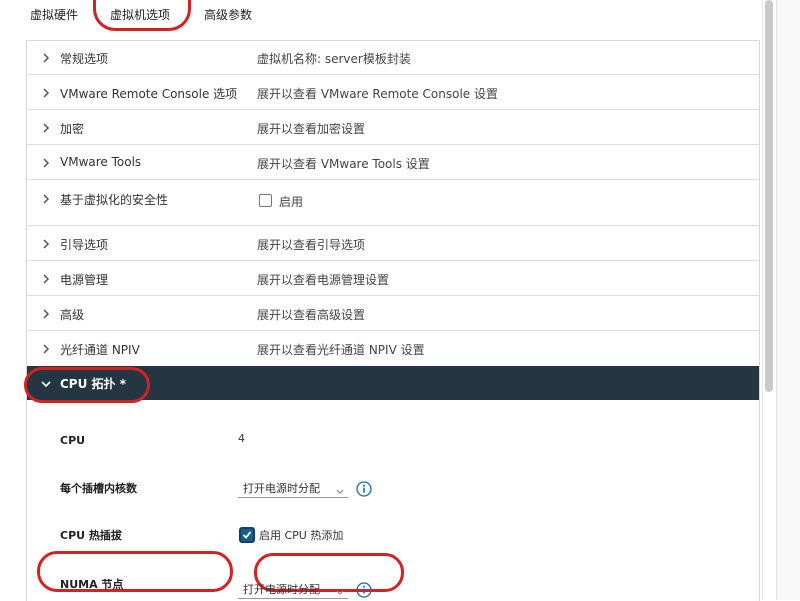 The image size is (800, 601). Describe the element at coordinates (92, 584) in the screenshot. I see `numa-nodes-label: NUMA 节点` at that location.